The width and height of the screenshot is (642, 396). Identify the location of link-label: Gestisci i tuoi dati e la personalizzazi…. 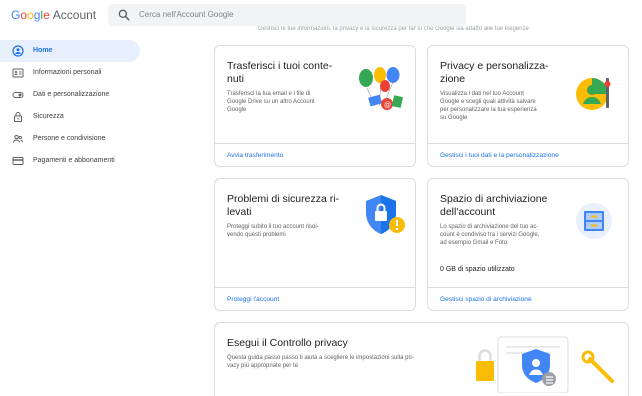
(499, 155).